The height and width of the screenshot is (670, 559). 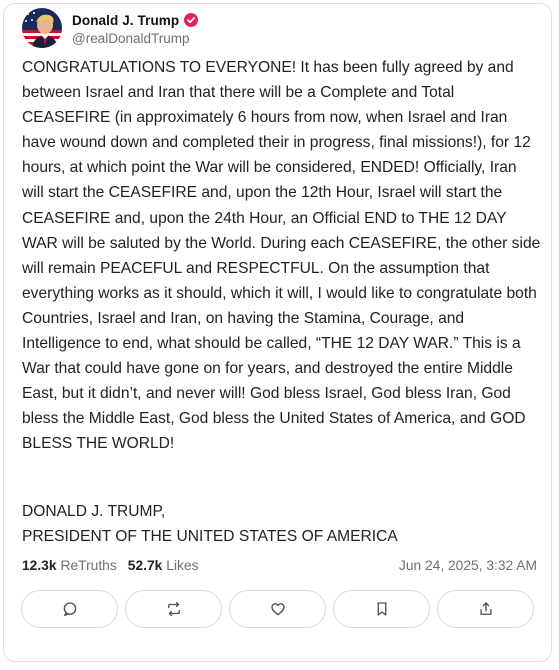 I want to click on post-header: Donald J. Trump @realDonaldTrump, so click(x=110, y=28).